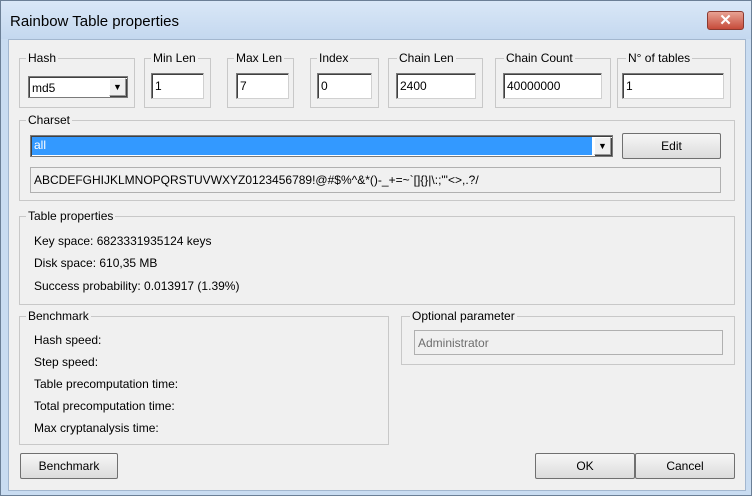  Describe the element at coordinates (106, 384) in the screenshot. I see `table-precomputation-time-text: Table precomputation time:` at that location.